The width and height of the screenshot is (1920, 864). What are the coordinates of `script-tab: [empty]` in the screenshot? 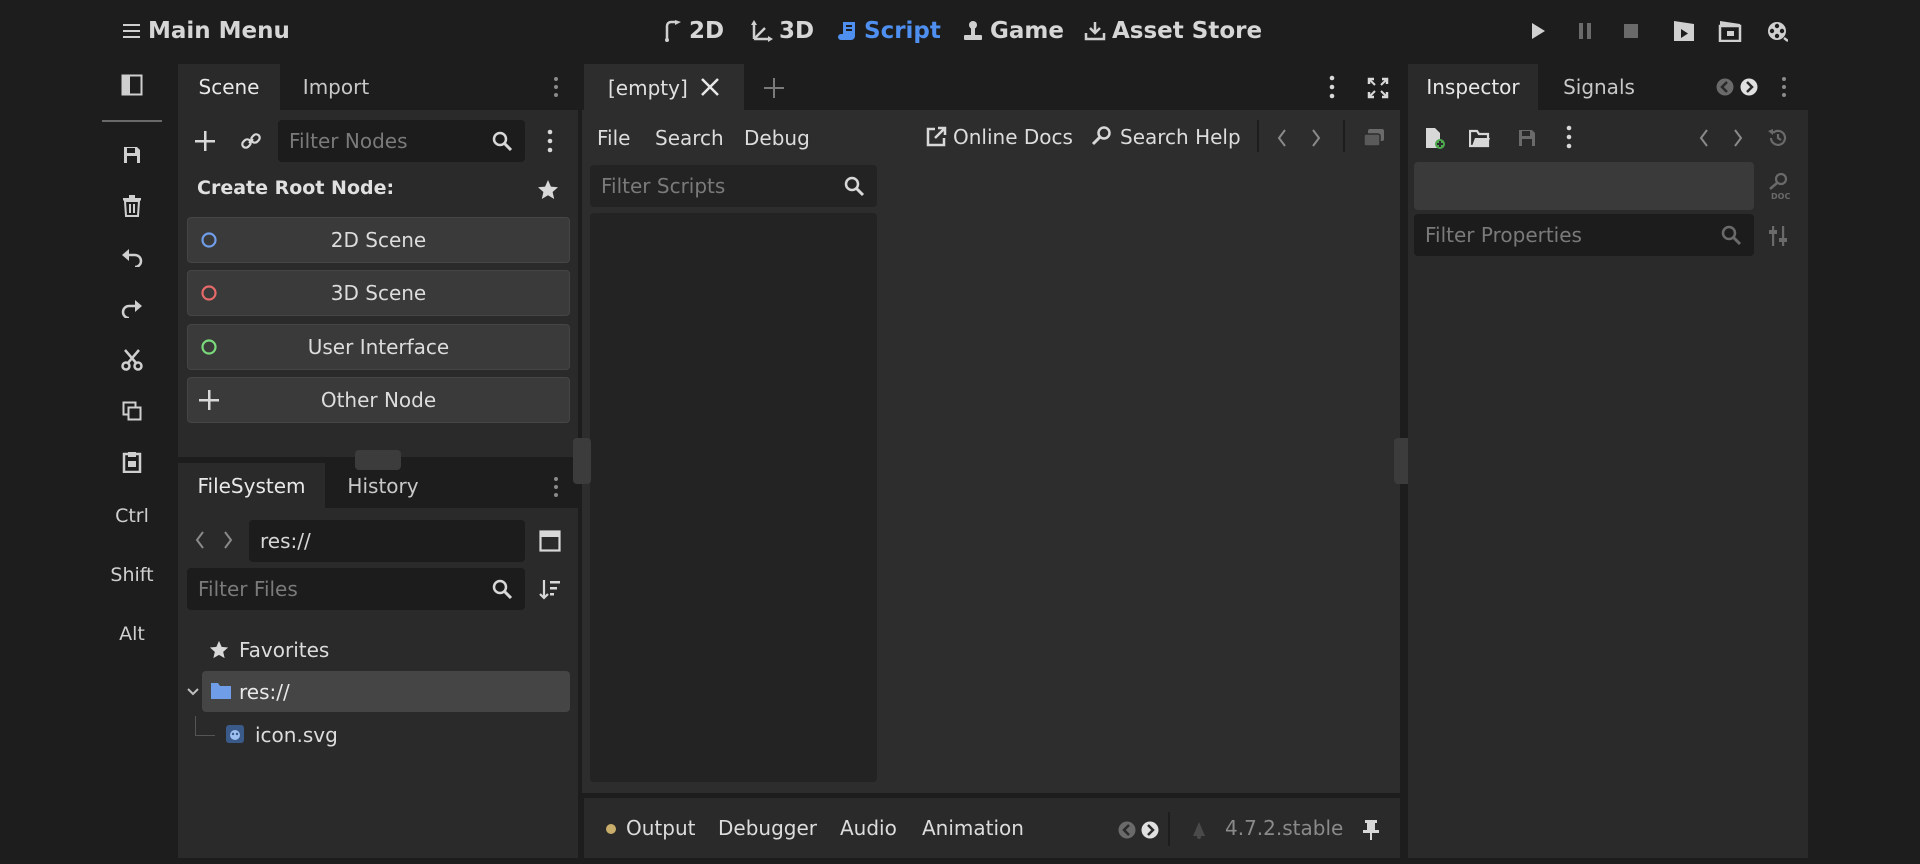 It's located at (664, 87).